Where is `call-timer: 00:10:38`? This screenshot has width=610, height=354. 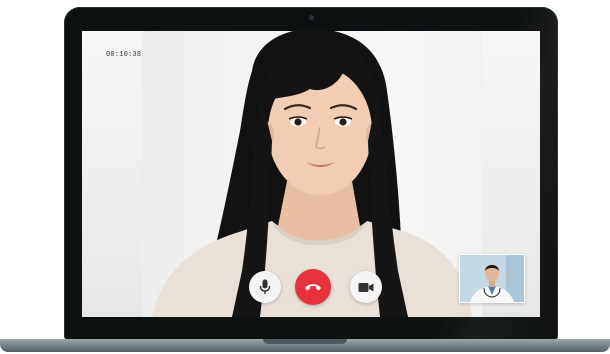 call-timer: 00:10:38 is located at coordinates (124, 55).